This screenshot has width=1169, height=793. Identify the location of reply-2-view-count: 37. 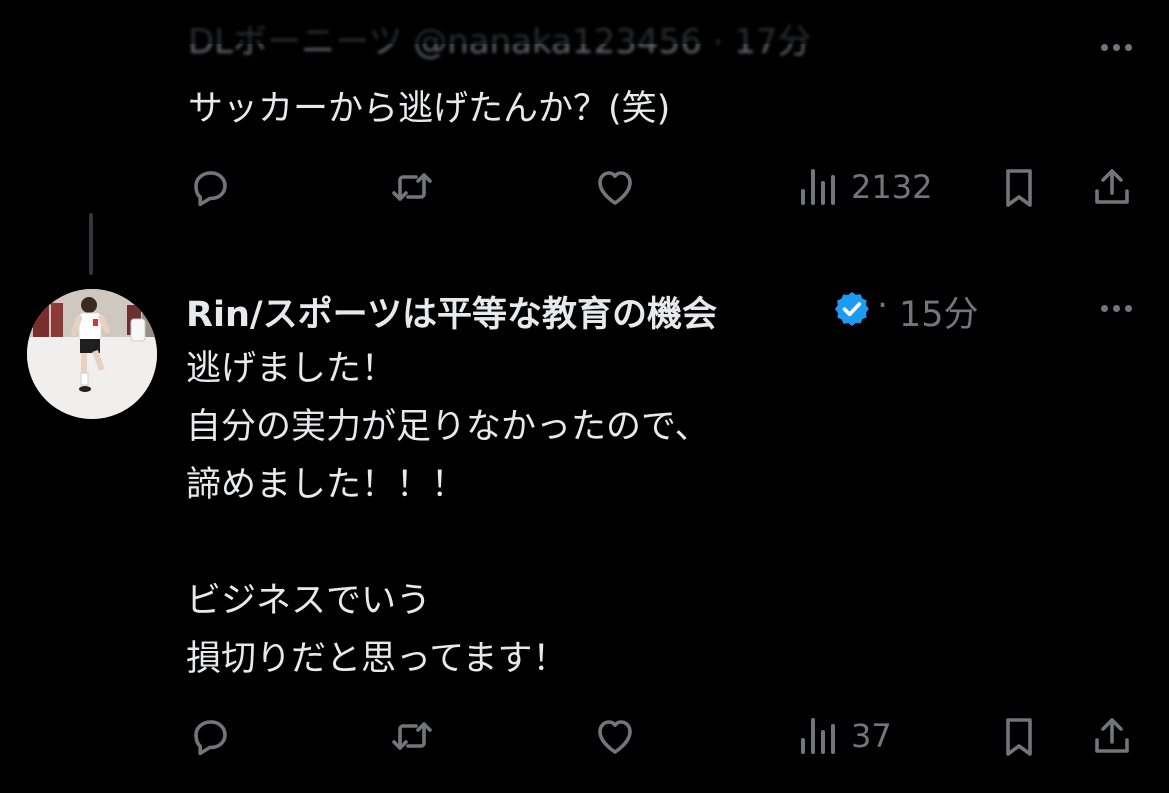
(871, 736).